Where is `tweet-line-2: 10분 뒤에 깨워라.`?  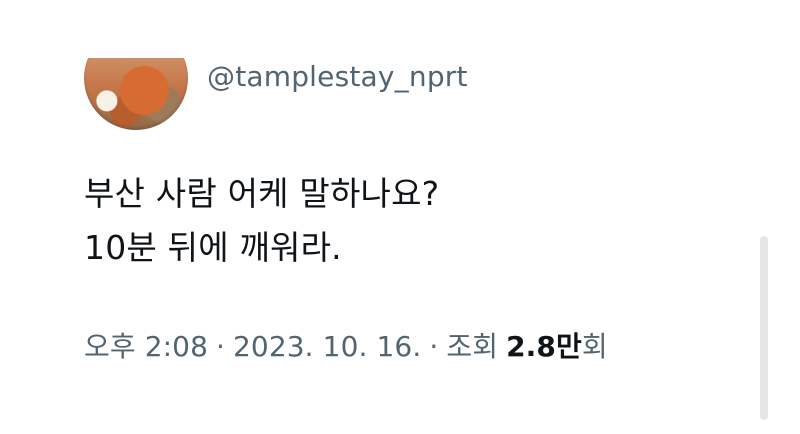 tweet-line-2: 10분 뒤에 깨워라. is located at coordinates (213, 247).